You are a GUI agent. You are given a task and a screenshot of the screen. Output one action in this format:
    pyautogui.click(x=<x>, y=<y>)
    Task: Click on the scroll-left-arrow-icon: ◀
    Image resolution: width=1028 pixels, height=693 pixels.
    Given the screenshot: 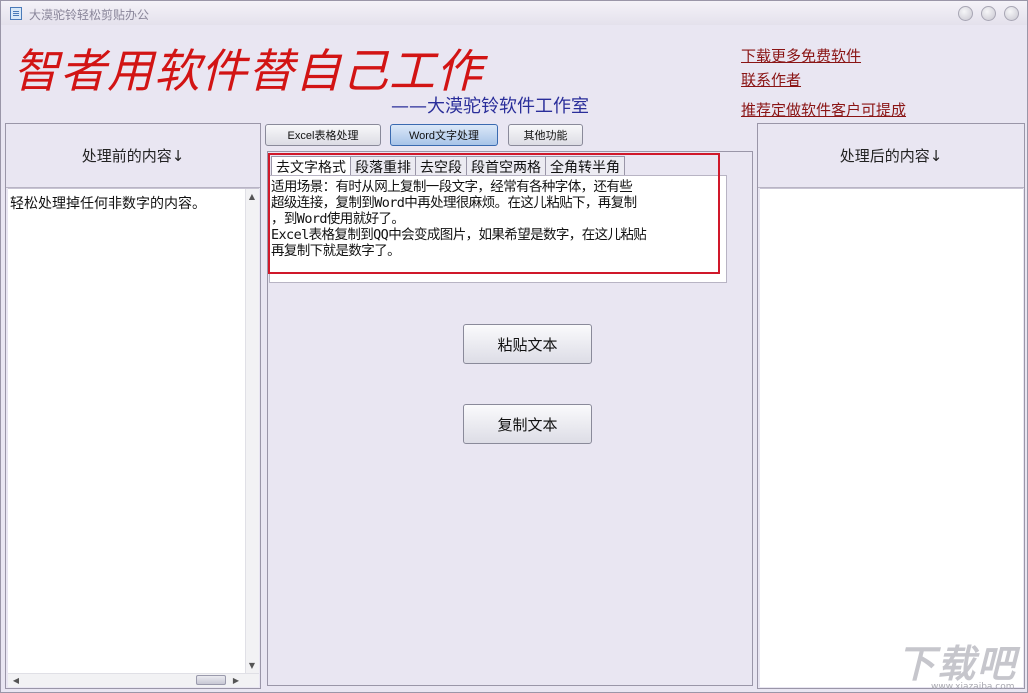 What is the action you would take?
    pyautogui.click(x=16, y=681)
    